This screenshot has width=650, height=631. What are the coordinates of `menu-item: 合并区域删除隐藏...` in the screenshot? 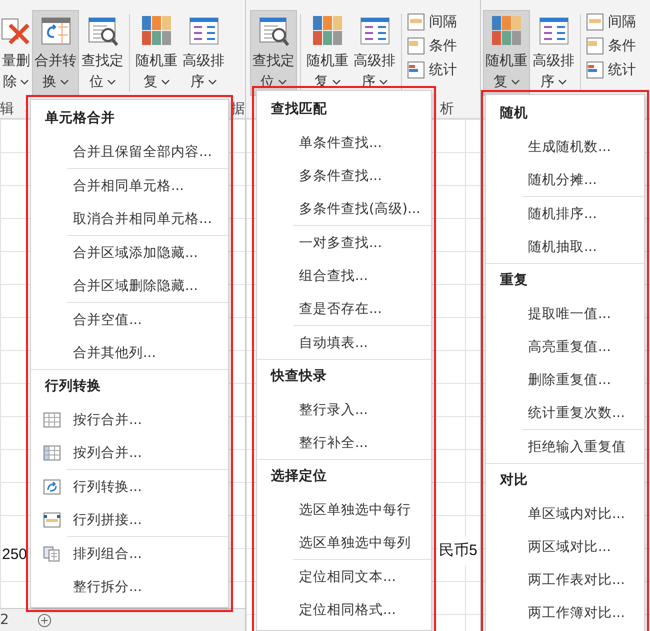 It's located at (129, 285).